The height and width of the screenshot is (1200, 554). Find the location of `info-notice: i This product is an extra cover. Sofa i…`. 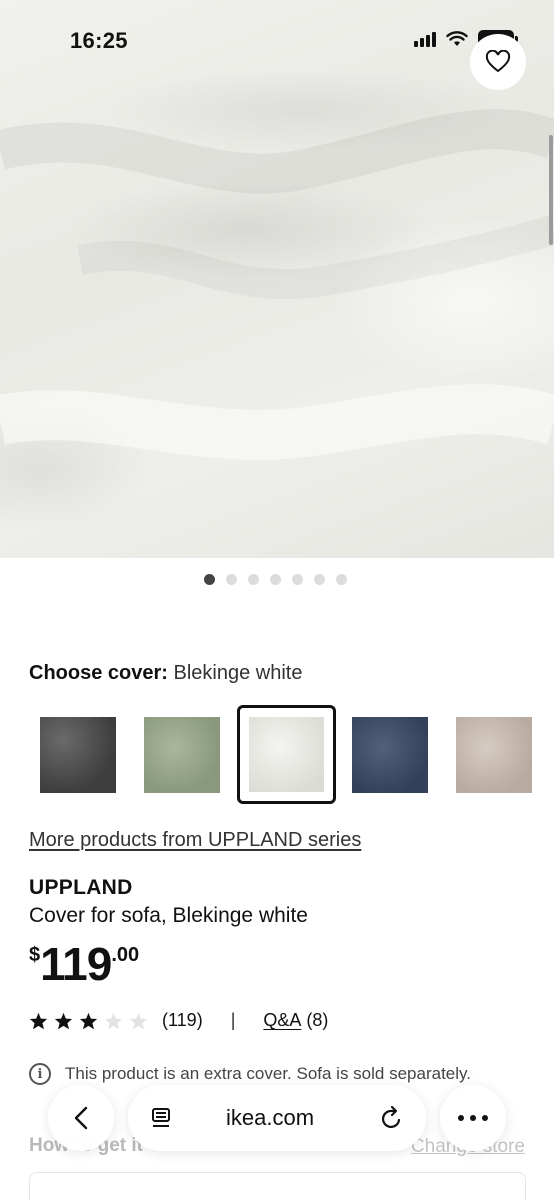

info-notice: i This product is an extra cover. Sofa i… is located at coordinates (250, 1074).